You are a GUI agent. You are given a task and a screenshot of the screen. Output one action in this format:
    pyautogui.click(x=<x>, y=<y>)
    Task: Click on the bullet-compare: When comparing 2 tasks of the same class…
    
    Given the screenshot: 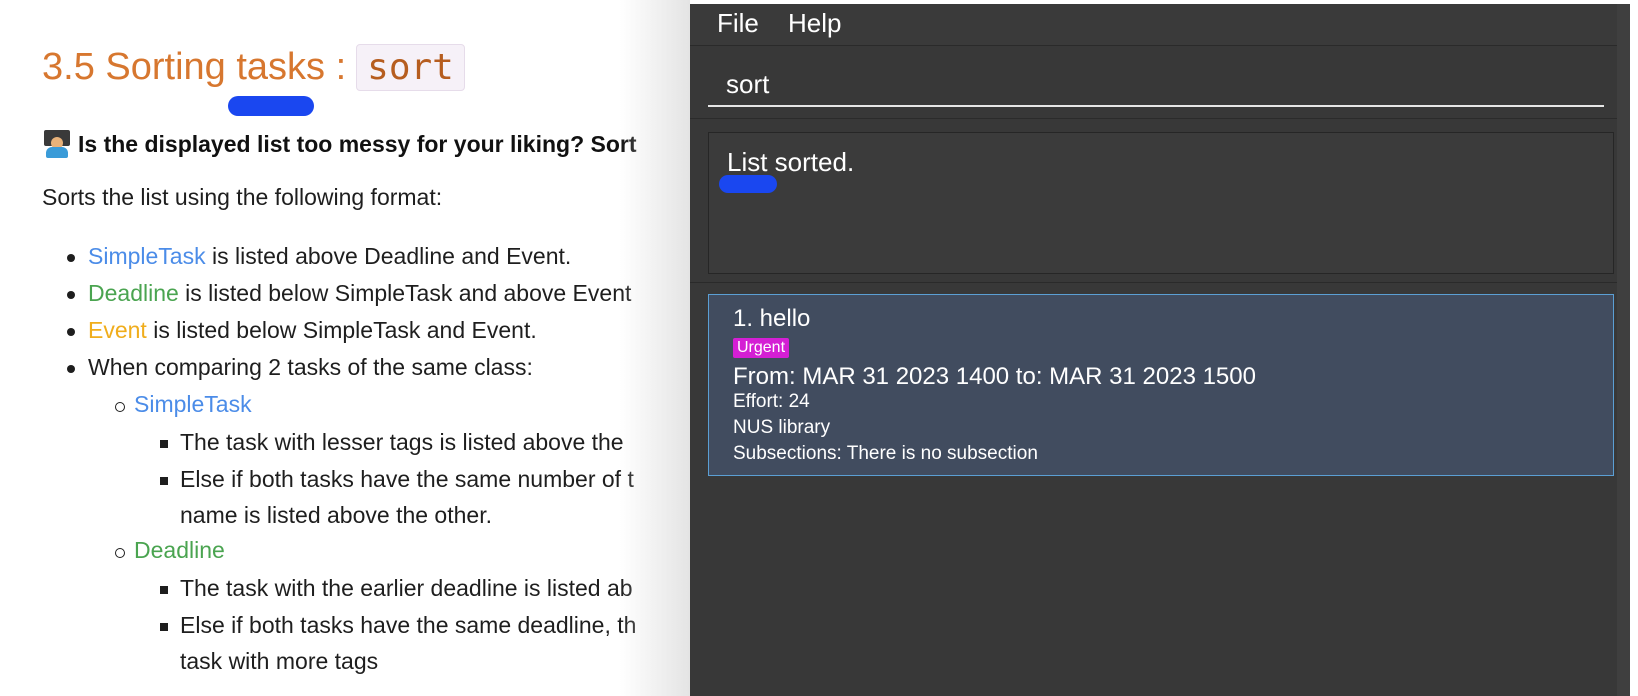 What is the action you would take?
    pyautogui.click(x=310, y=367)
    